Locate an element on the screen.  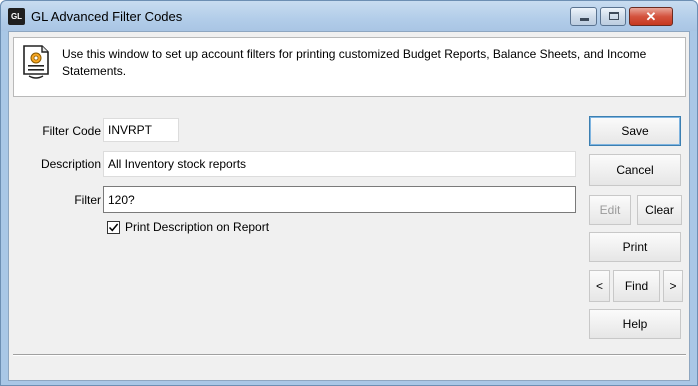
window-title: GL Advanced Filter Codes is located at coordinates (107, 16).